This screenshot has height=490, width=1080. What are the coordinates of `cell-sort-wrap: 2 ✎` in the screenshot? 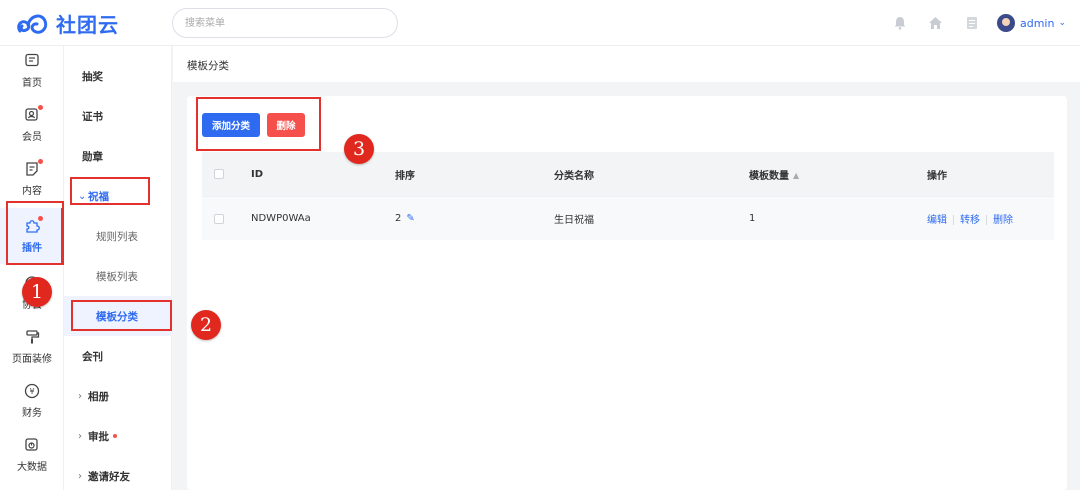 It's located at (405, 218).